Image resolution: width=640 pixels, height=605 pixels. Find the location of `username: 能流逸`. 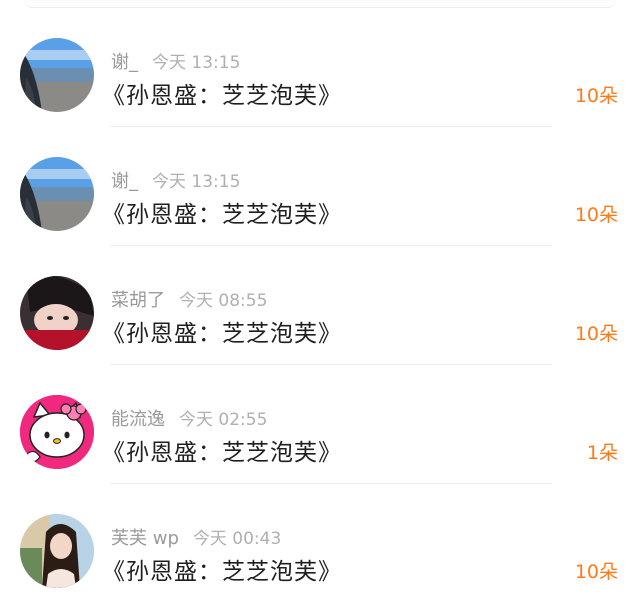

username: 能流逸 is located at coordinates (138, 419).